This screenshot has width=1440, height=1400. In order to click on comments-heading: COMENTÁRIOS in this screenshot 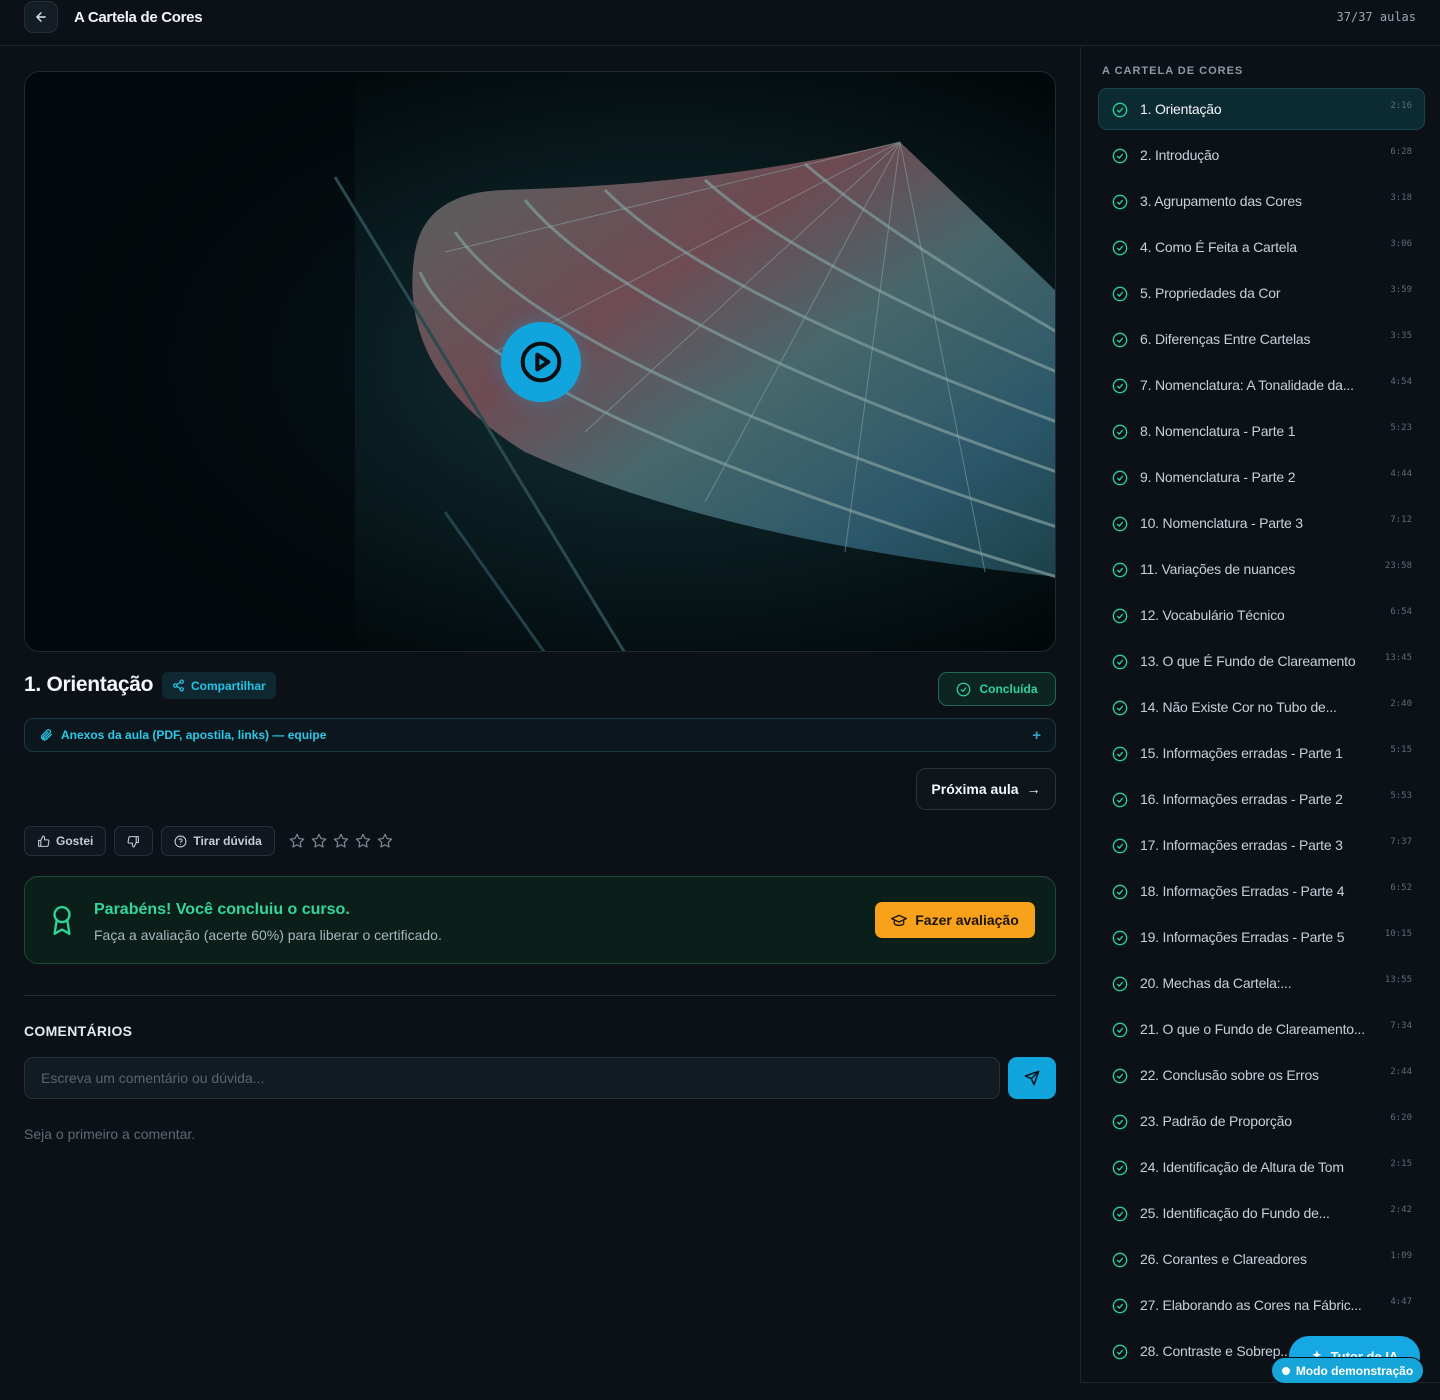, I will do `click(78, 1031)`.